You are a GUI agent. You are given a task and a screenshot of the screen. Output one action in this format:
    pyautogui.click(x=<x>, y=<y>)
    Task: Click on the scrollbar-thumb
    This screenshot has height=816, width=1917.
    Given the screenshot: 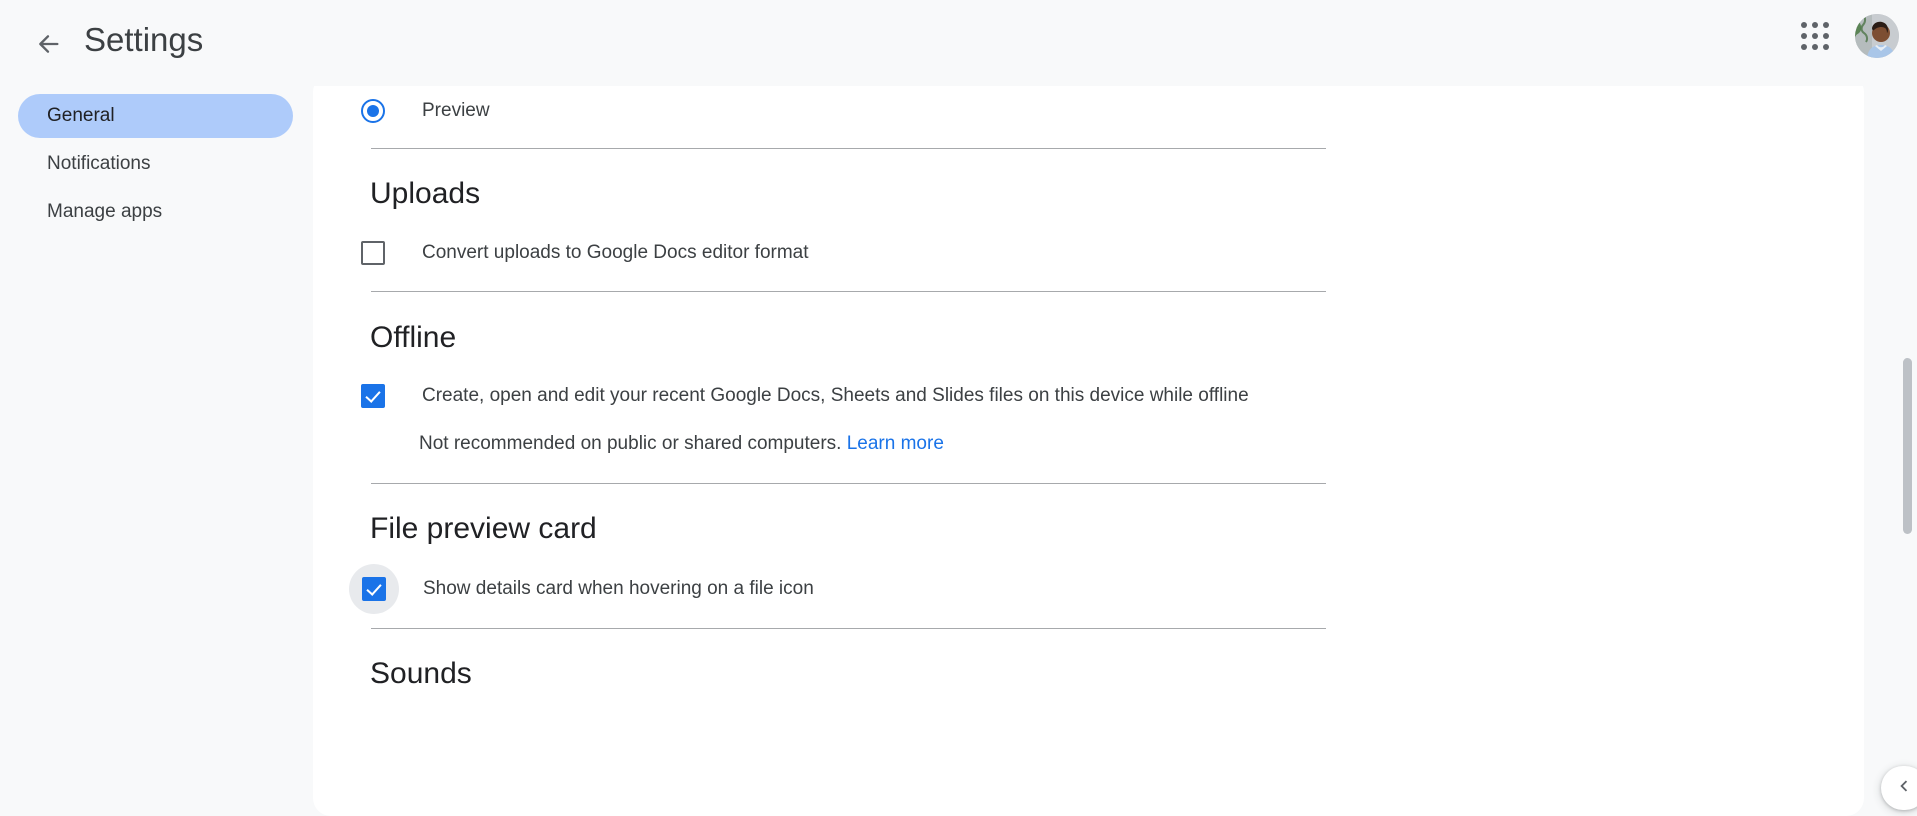 What is the action you would take?
    pyautogui.click(x=1907, y=446)
    